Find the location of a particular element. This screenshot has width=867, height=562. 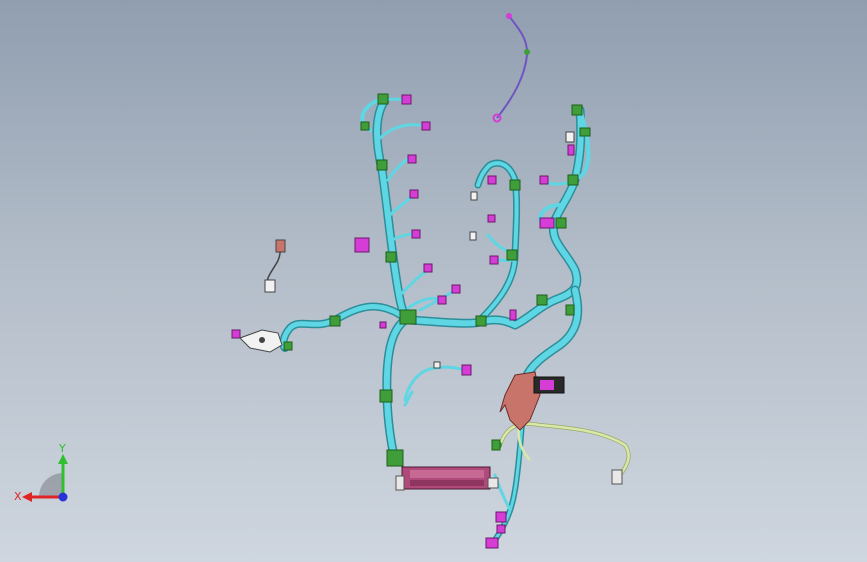

wire-clip is located at coordinates (527, 52).